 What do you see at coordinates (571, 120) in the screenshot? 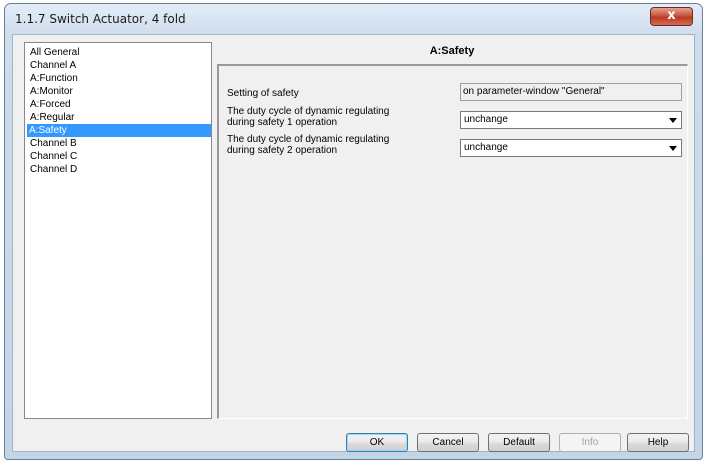
I see `safety1-duty-cycle-select: unchange` at bounding box center [571, 120].